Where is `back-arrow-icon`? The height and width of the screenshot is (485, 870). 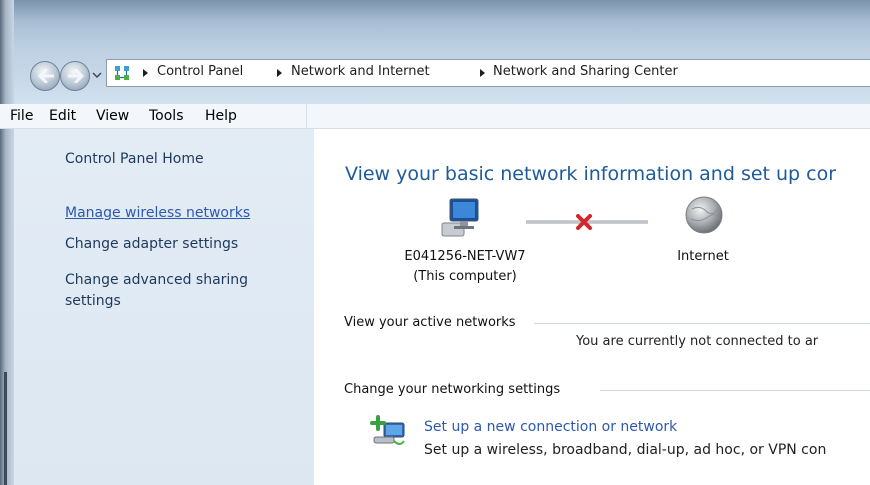 back-arrow-icon is located at coordinates (46, 76).